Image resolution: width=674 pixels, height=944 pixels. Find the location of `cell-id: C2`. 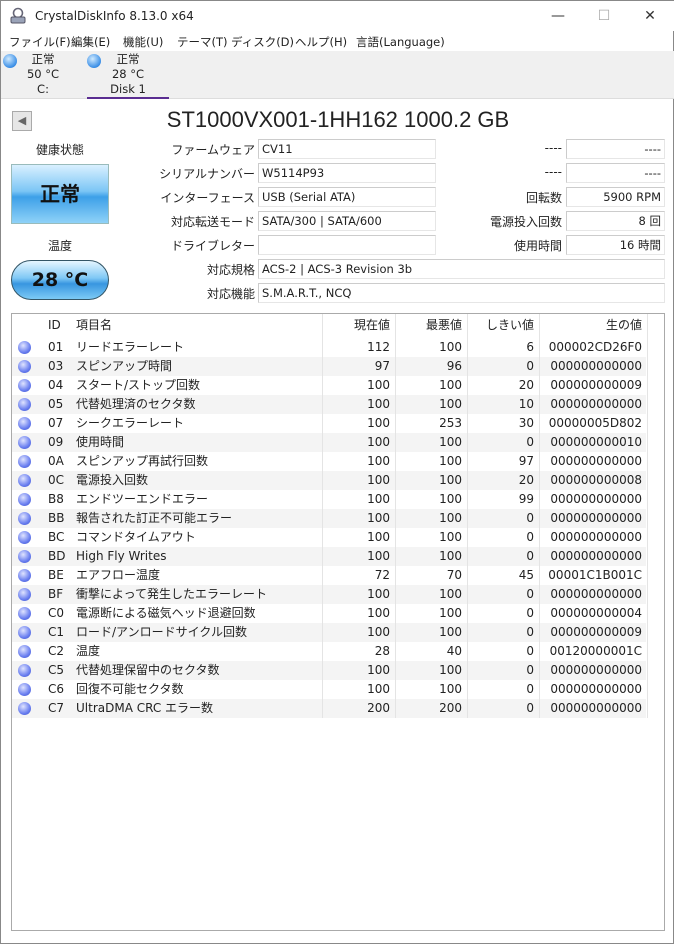

cell-id: C2 is located at coordinates (56, 651).